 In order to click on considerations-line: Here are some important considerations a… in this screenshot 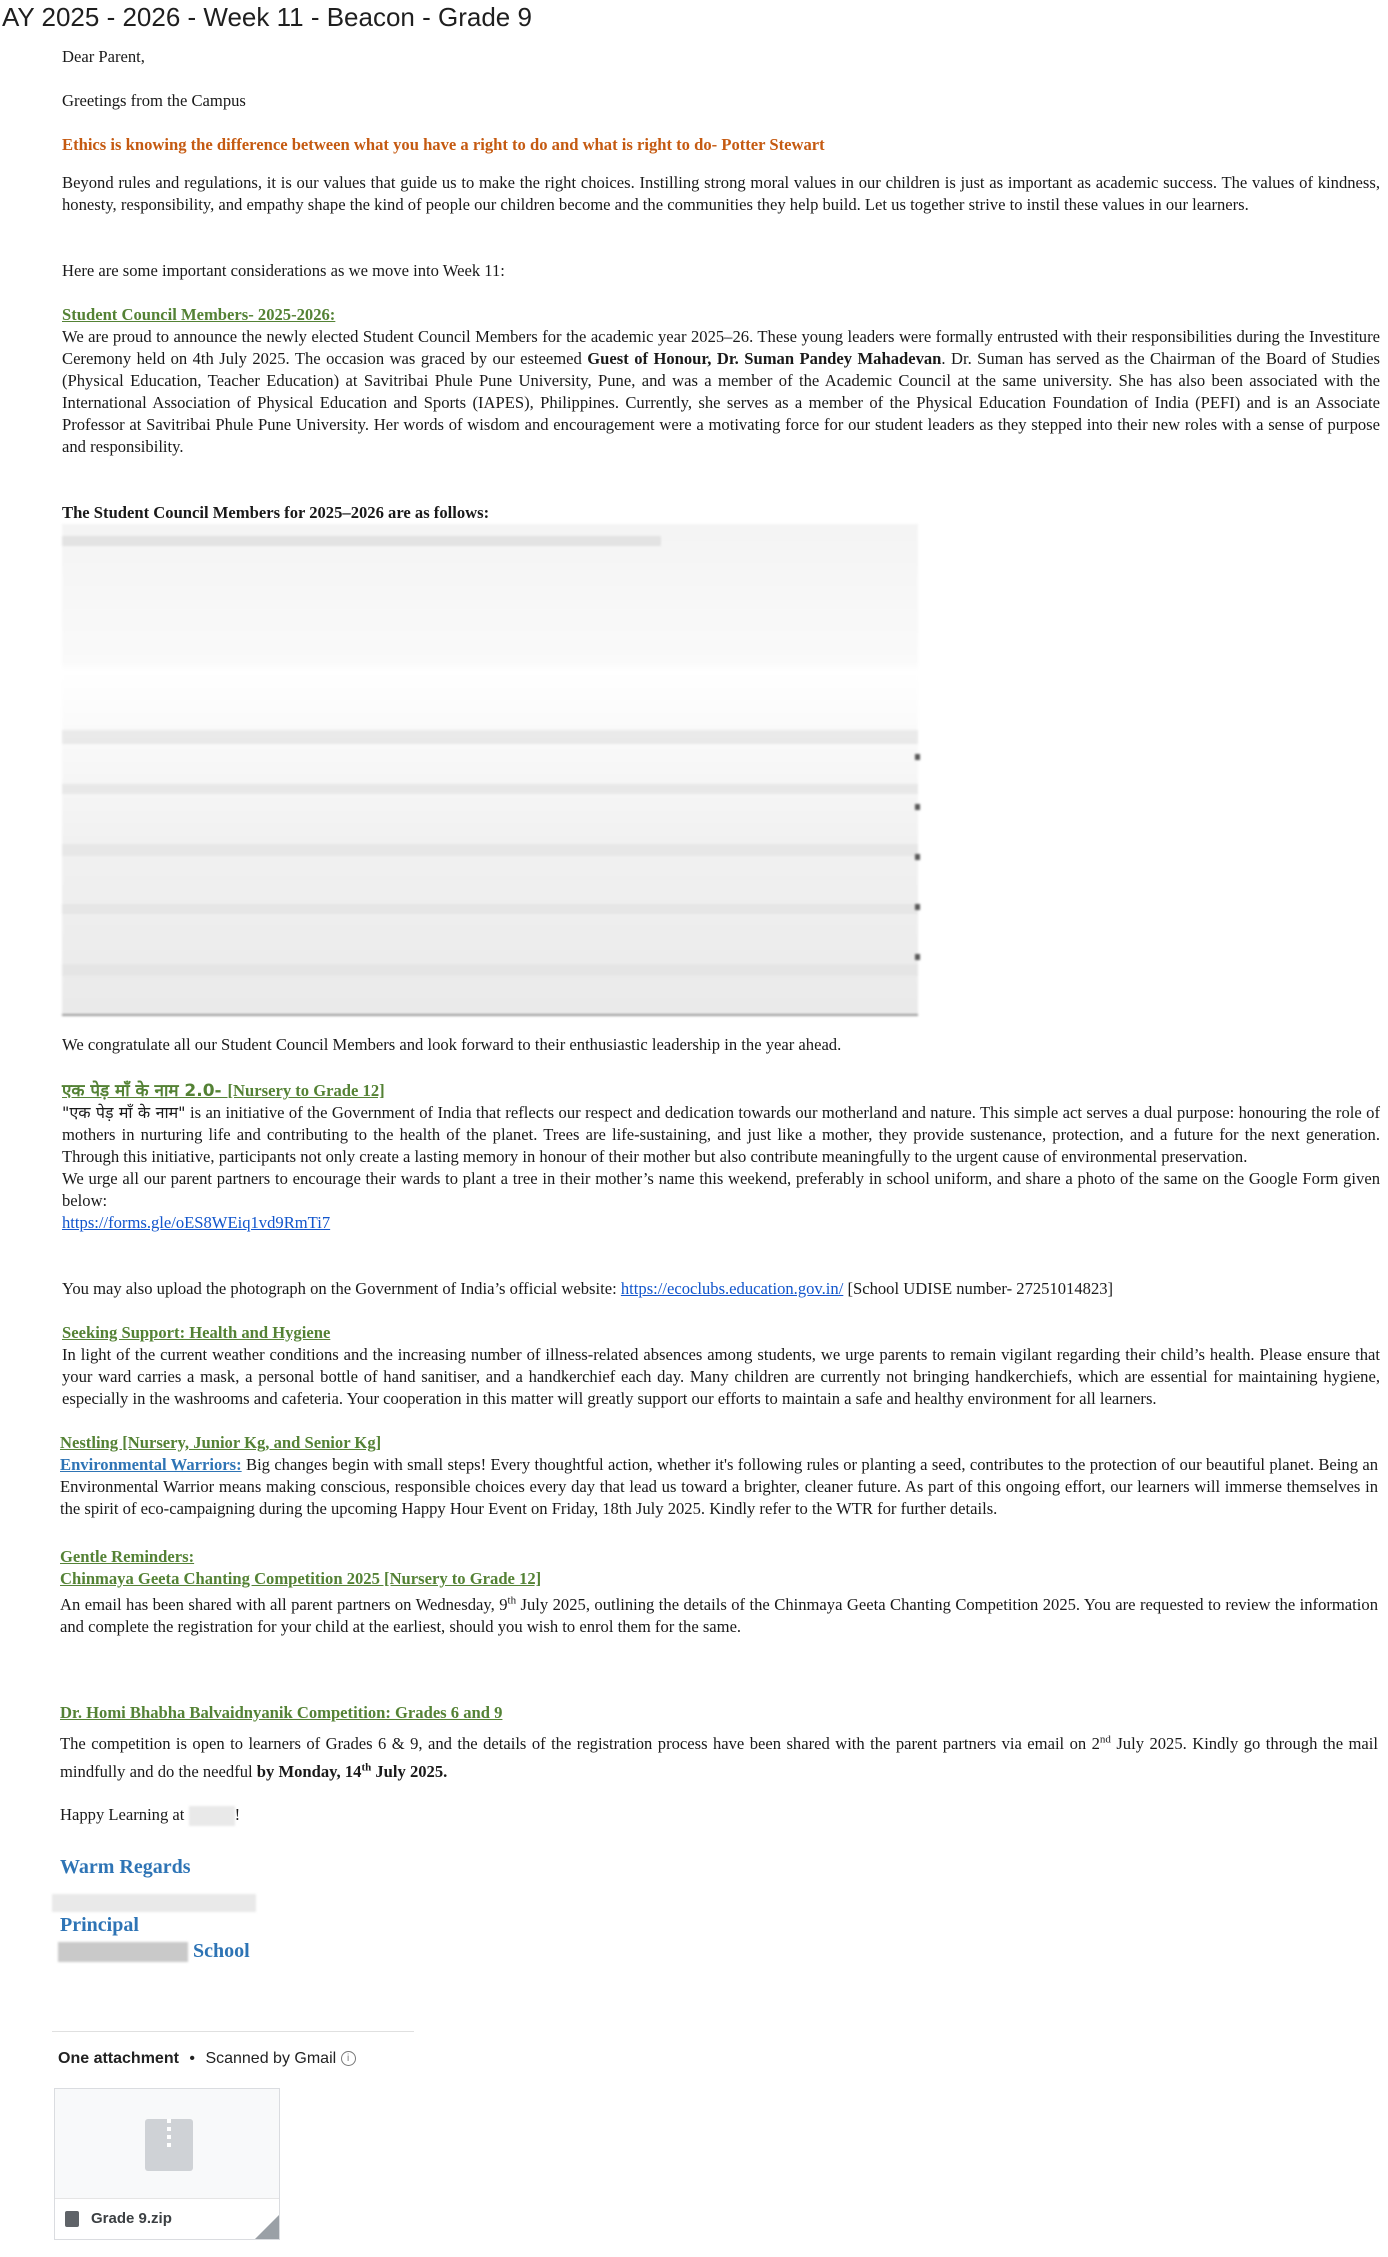, I will do `click(283, 270)`.